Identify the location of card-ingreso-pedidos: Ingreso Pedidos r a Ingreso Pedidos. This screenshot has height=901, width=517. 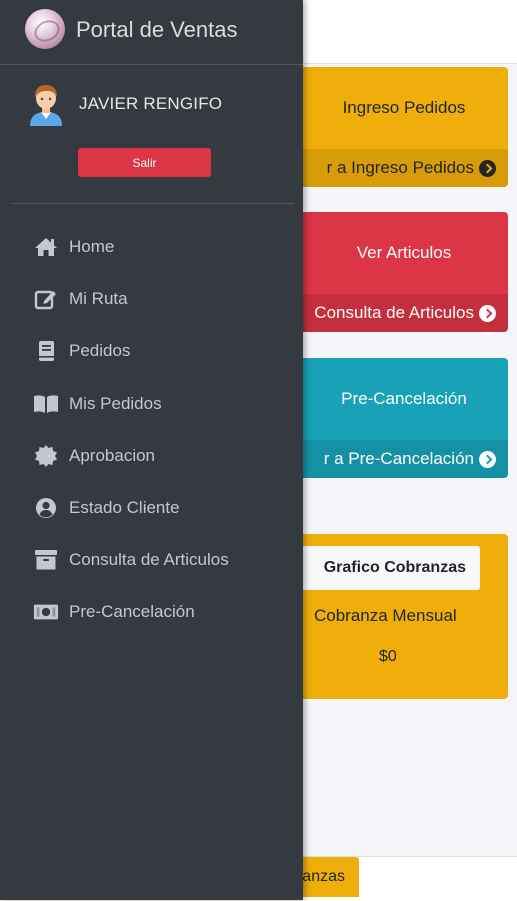
(389, 127).